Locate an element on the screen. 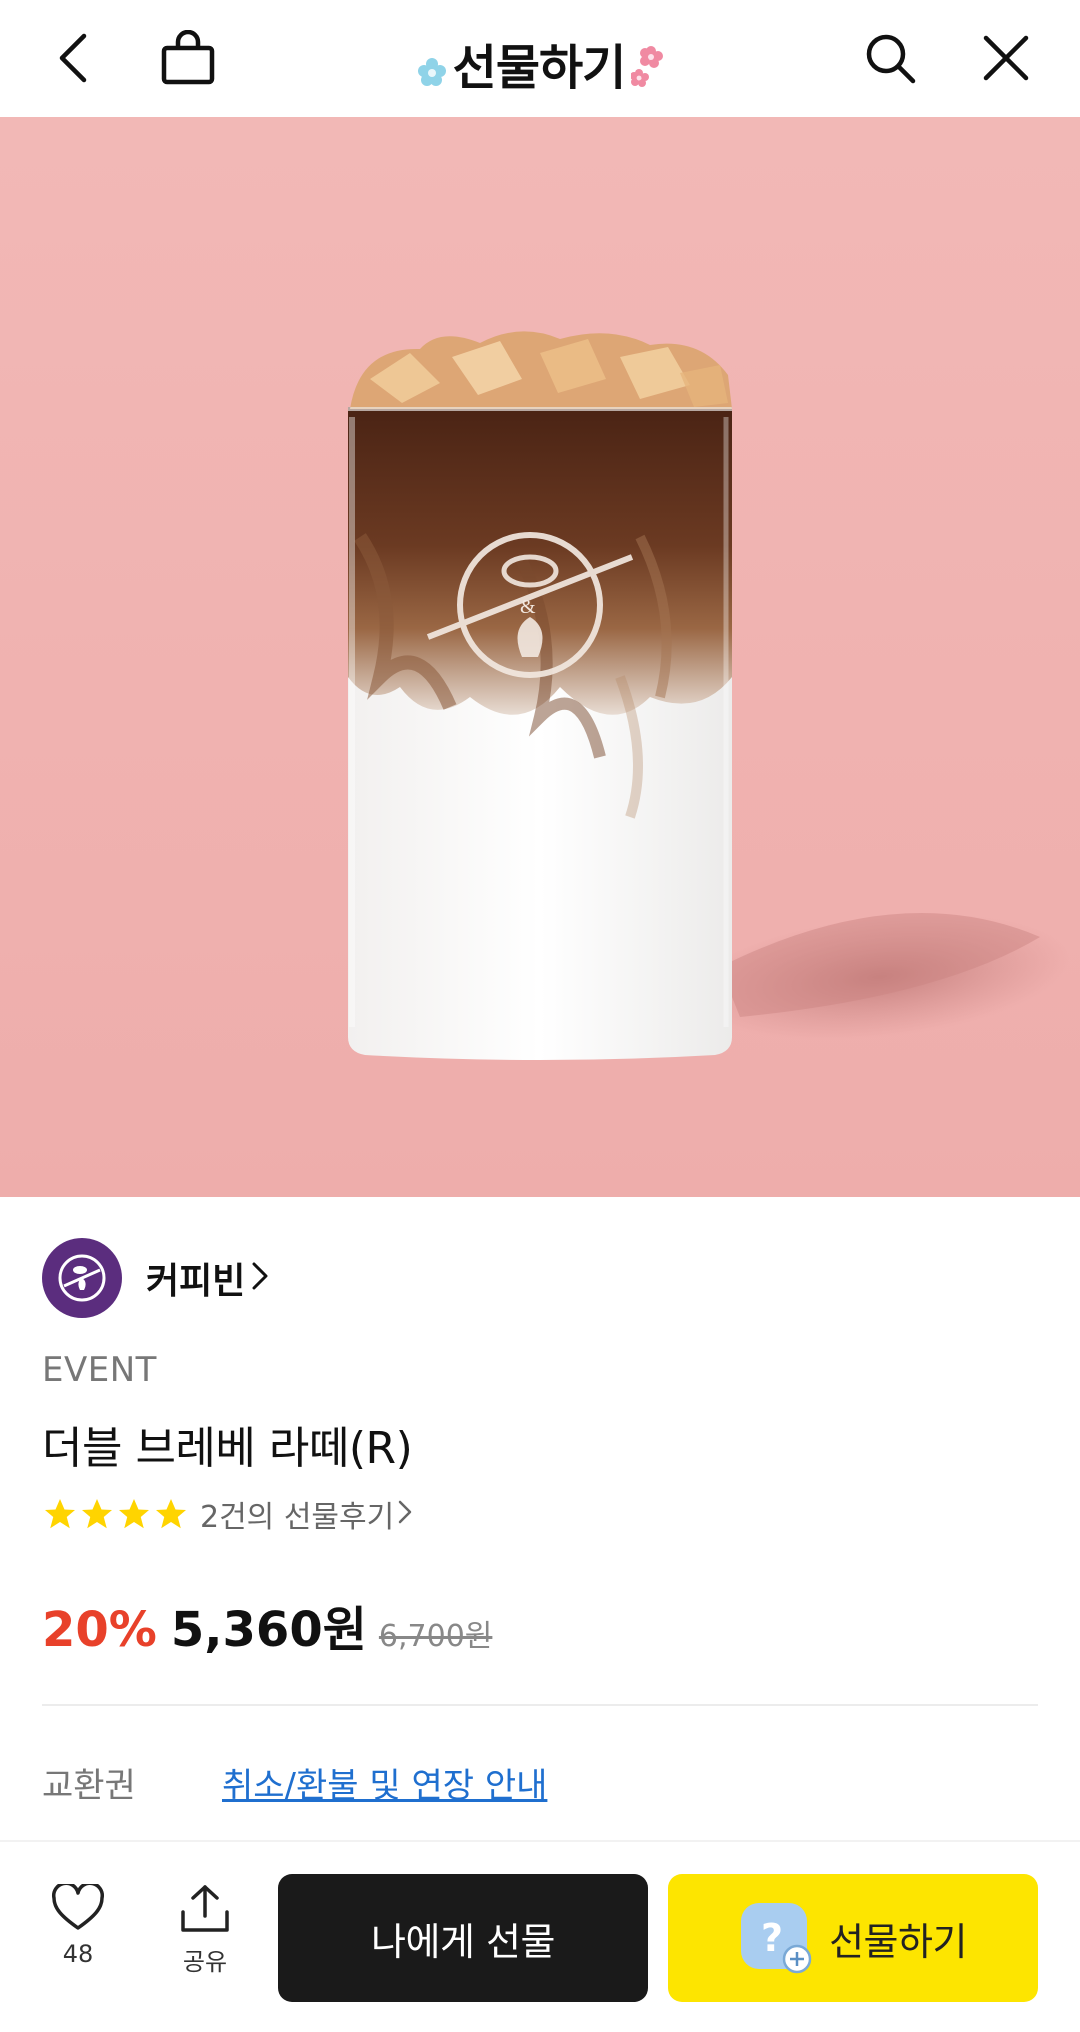  share-button: 공유 is located at coordinates (205, 1944).